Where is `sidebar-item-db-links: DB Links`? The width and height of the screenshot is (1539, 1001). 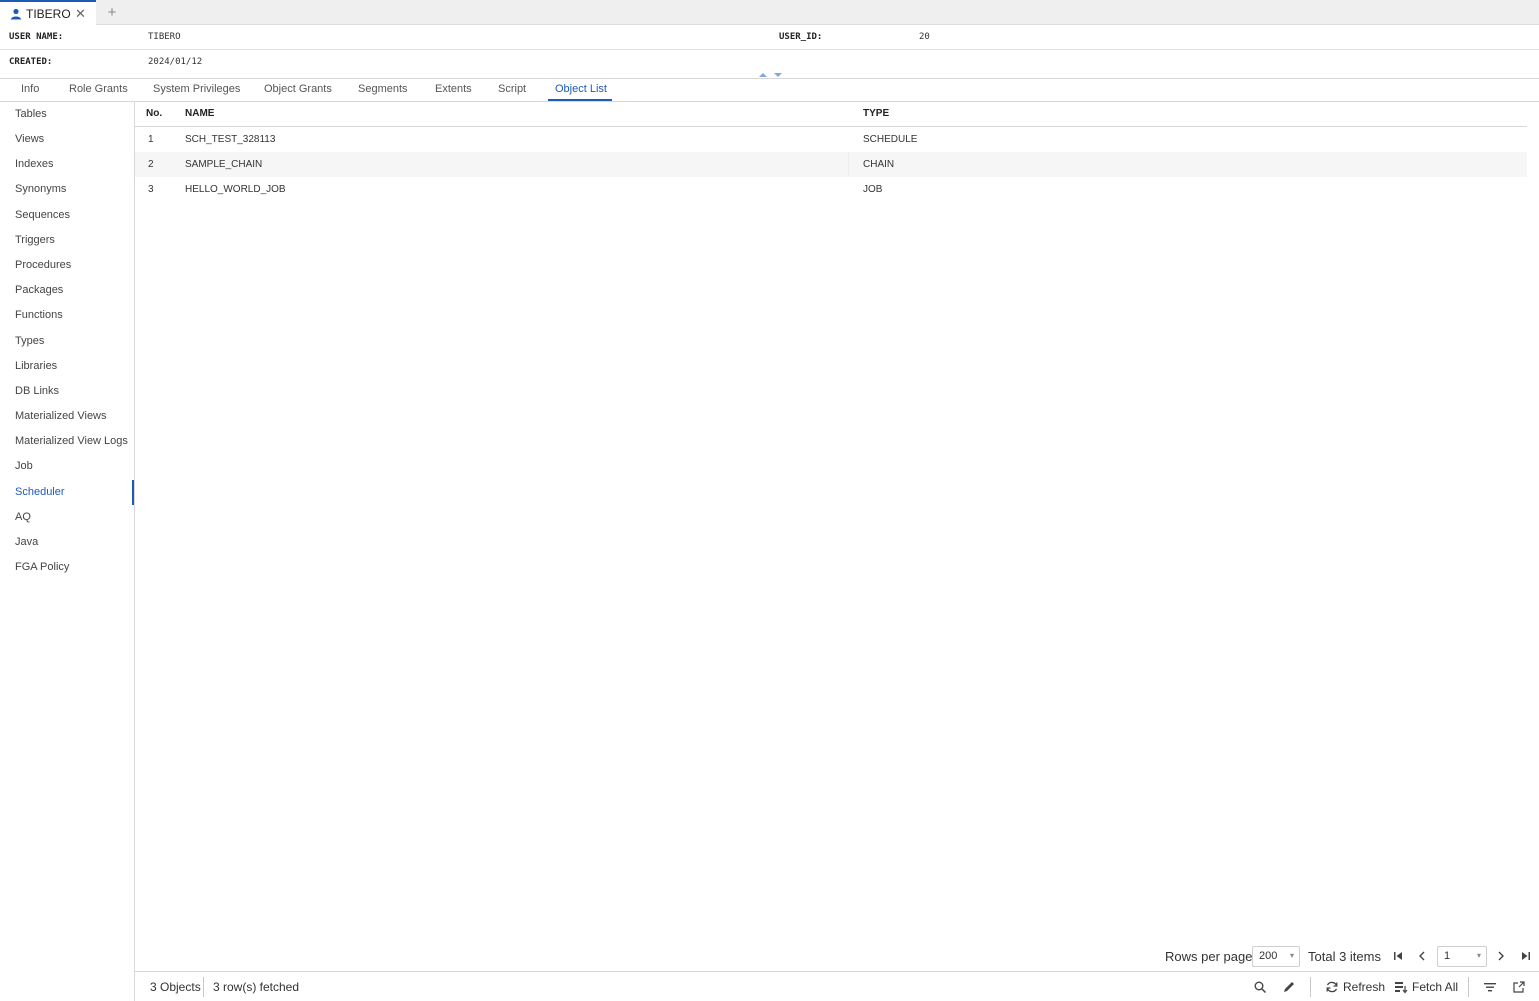
sidebar-item-db-links: DB Links is located at coordinates (37, 391).